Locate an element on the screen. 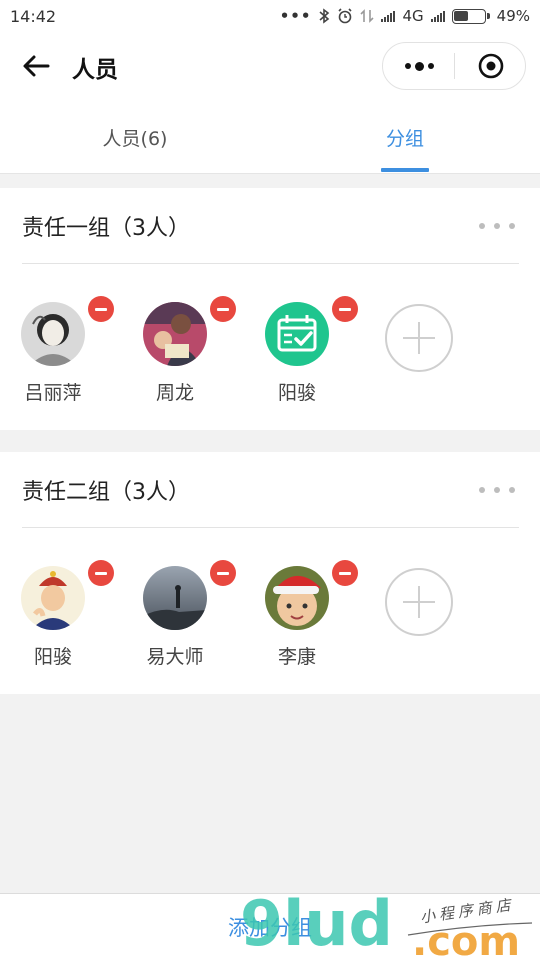 The image size is (540, 960). tab-people: 人员(6) is located at coordinates (135, 137).